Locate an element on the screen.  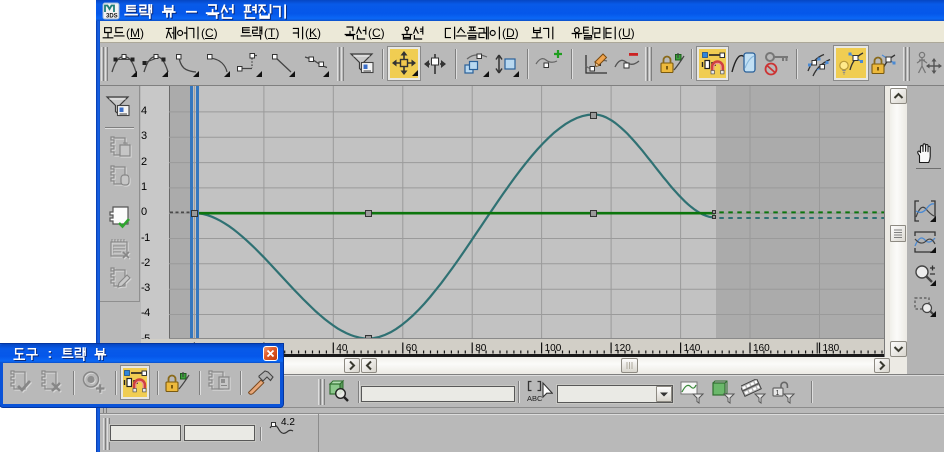
svg-text: 140 is located at coordinates (692, 348).